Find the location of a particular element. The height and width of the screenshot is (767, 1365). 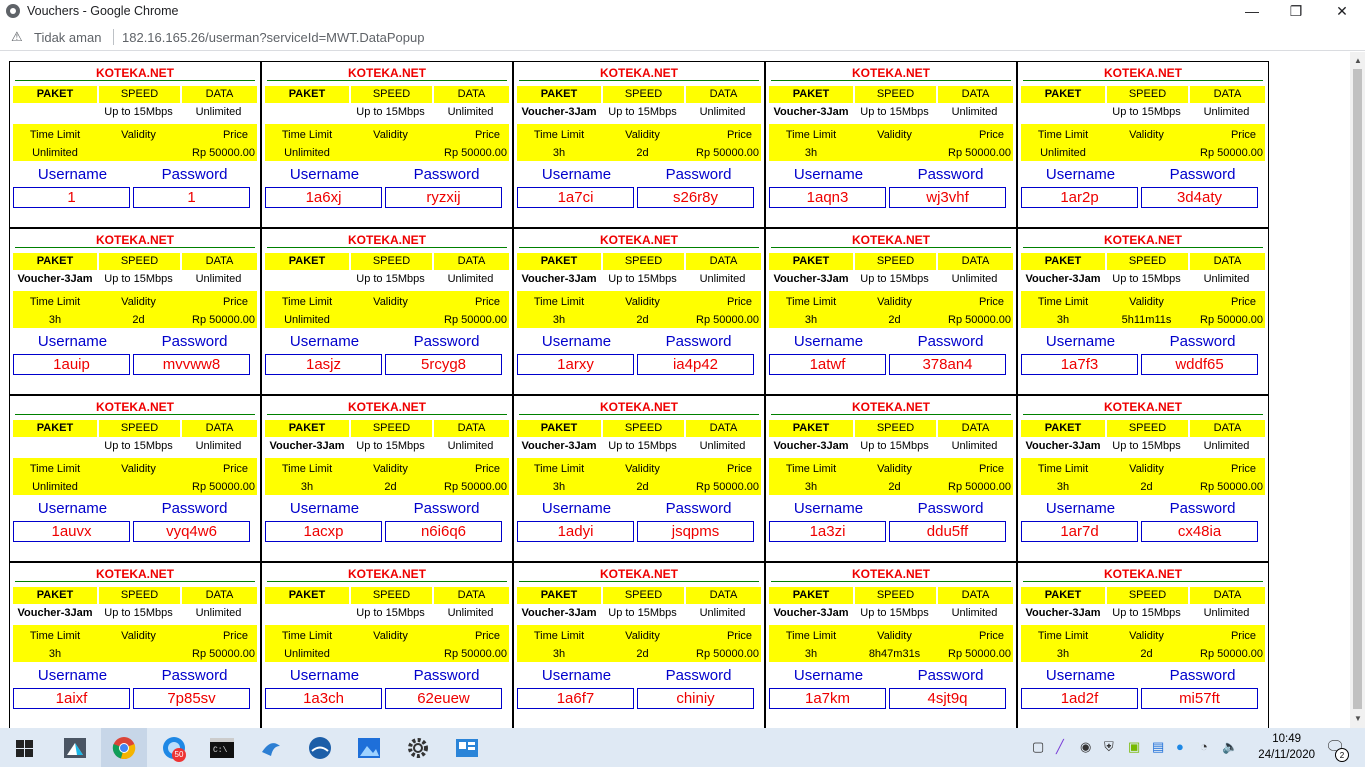

vertical-scrollbar: ▲ ▼ is located at coordinates (1357, 390).